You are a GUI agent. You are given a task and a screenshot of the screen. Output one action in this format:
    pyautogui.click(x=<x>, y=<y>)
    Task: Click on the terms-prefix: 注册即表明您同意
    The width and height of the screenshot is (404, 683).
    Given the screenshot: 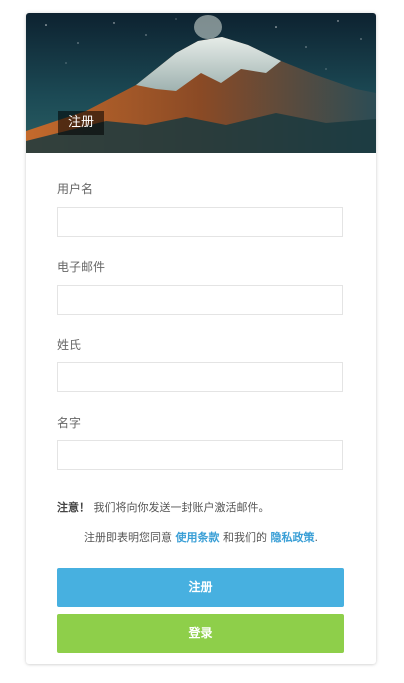 What is the action you would take?
    pyautogui.click(x=128, y=537)
    